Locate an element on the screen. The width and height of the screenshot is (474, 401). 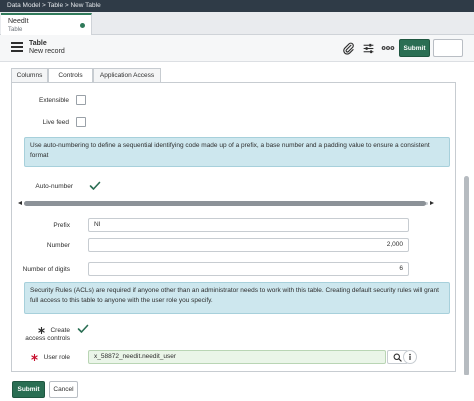
form-footer: Submit Cancel is located at coordinates (237, 388).